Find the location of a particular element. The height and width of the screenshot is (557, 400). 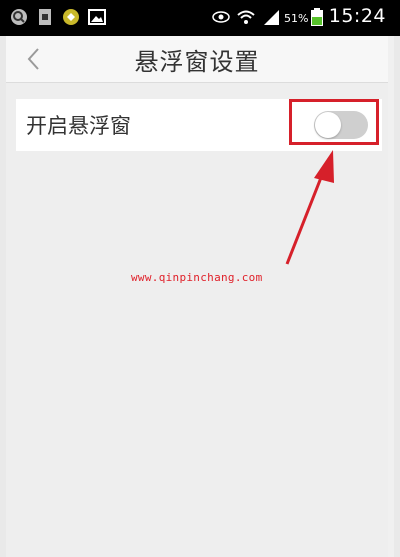

eye-icon is located at coordinates (221, 17).